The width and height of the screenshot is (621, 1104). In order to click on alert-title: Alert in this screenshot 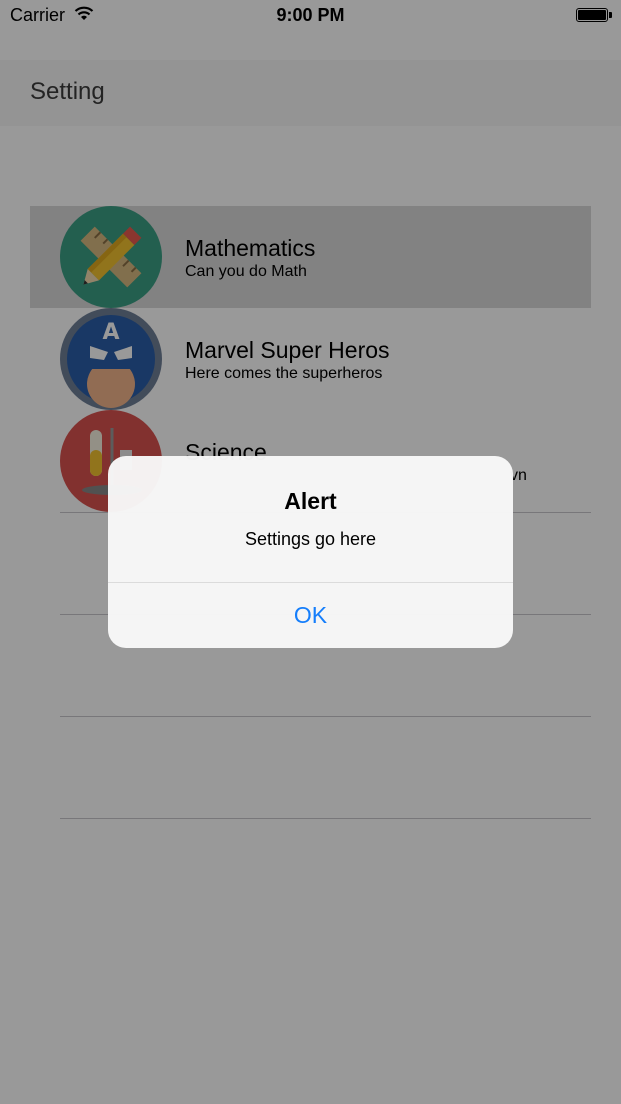, I will do `click(310, 501)`.